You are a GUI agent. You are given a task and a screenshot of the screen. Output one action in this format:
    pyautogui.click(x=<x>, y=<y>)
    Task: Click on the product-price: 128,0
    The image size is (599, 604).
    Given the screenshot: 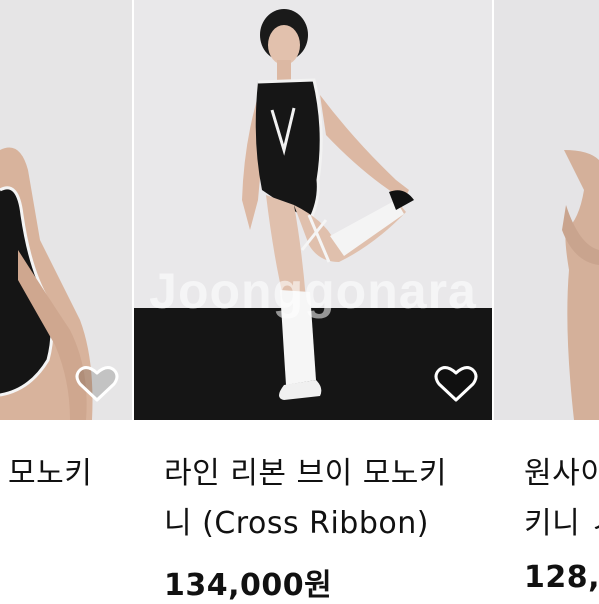 What is the action you would take?
    pyautogui.click(x=561, y=577)
    